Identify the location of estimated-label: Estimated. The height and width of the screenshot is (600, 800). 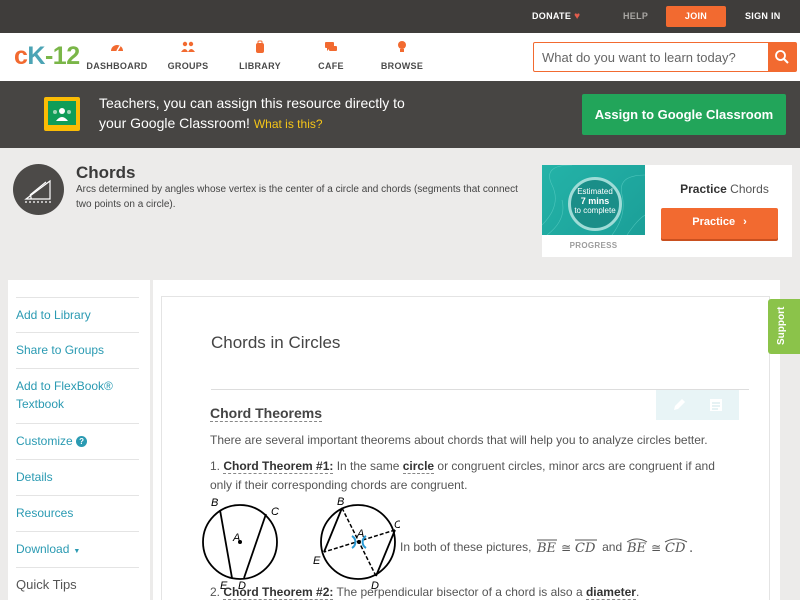
(595, 191).